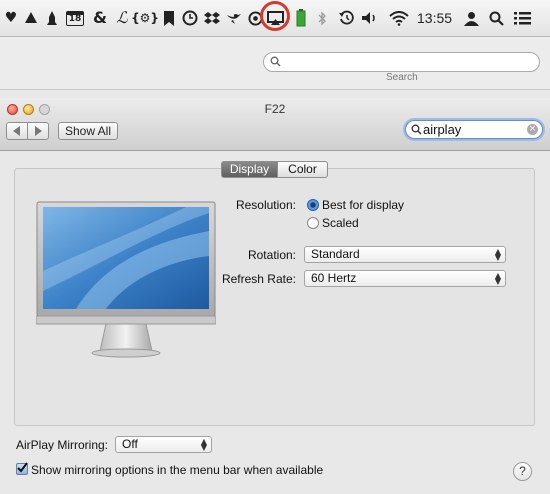 This screenshot has height=494, width=550. I want to click on recycle-icon, so click(31, 18).